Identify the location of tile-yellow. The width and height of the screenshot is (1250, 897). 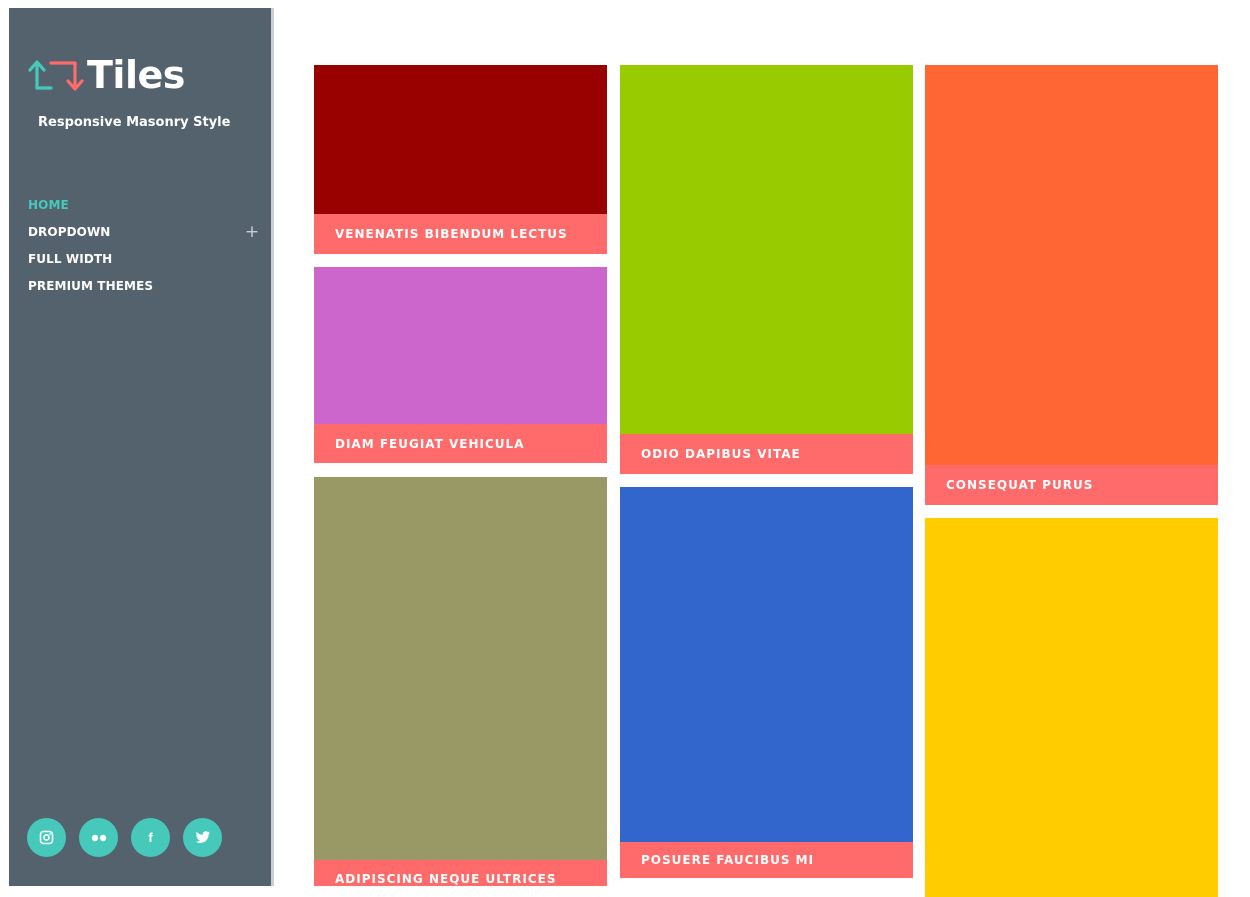
(1071, 707).